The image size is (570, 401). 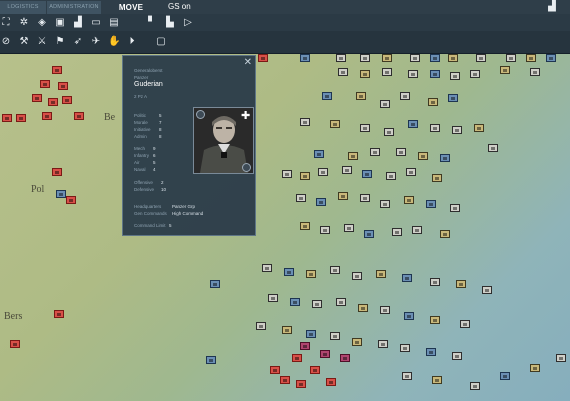 What do you see at coordinates (60, 42) in the screenshot?
I see `supply-icon: ⚑` at bounding box center [60, 42].